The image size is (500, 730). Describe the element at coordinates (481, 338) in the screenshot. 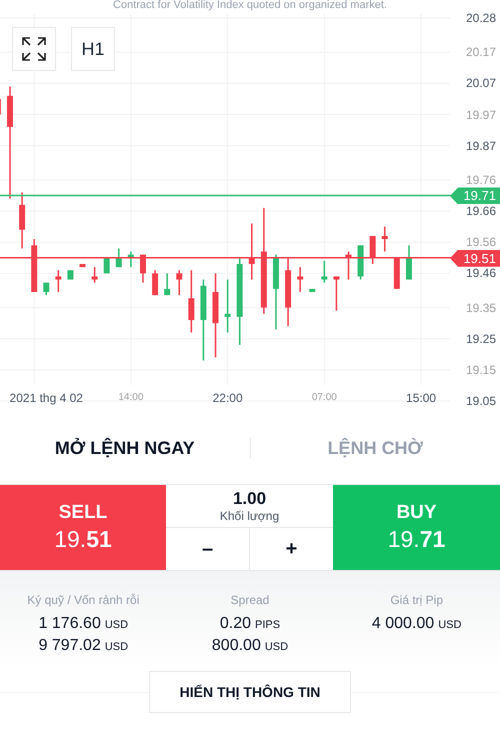

I see `axis-label: 19.25` at that location.